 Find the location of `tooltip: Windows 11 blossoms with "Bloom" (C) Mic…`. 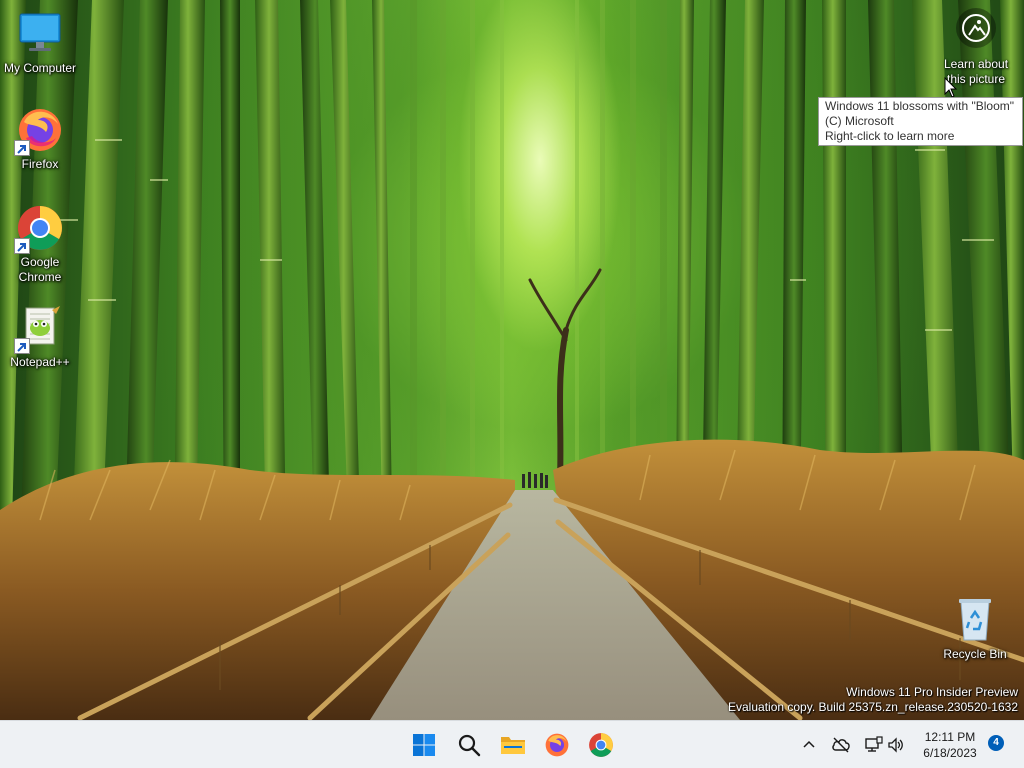

tooltip: Windows 11 blossoms with "Bloom" (C) Mic… is located at coordinates (920, 121).